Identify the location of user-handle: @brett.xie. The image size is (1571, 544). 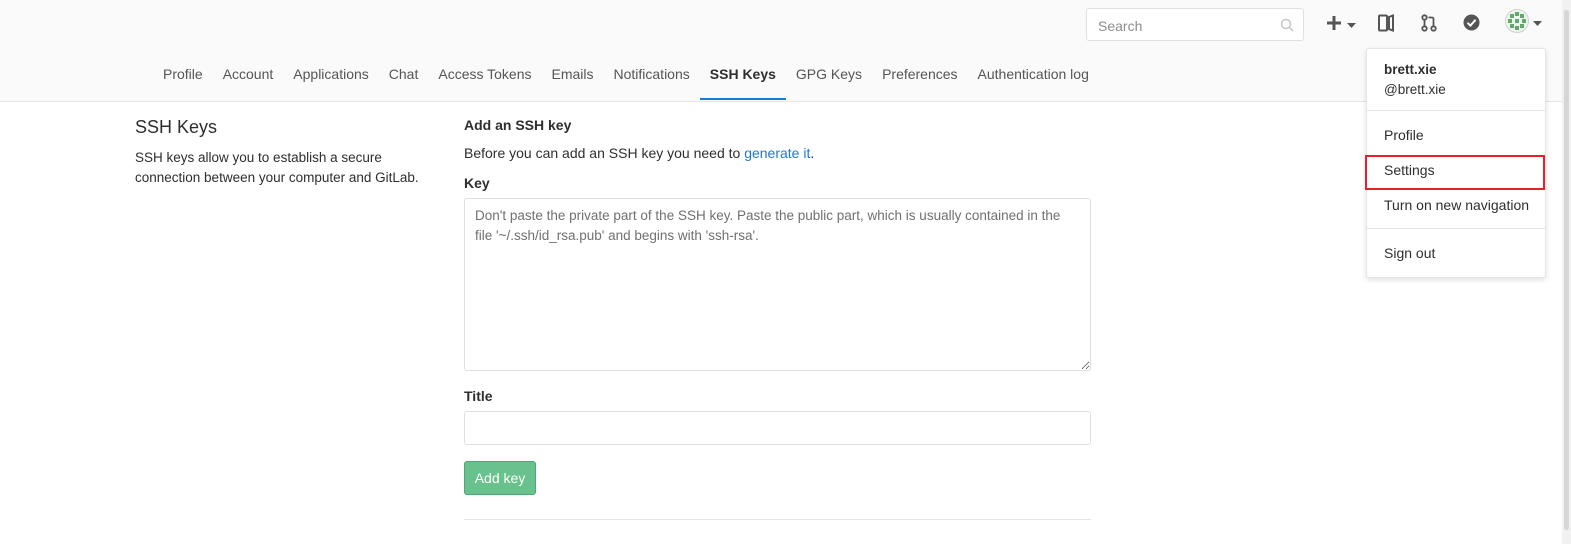
(1415, 89).